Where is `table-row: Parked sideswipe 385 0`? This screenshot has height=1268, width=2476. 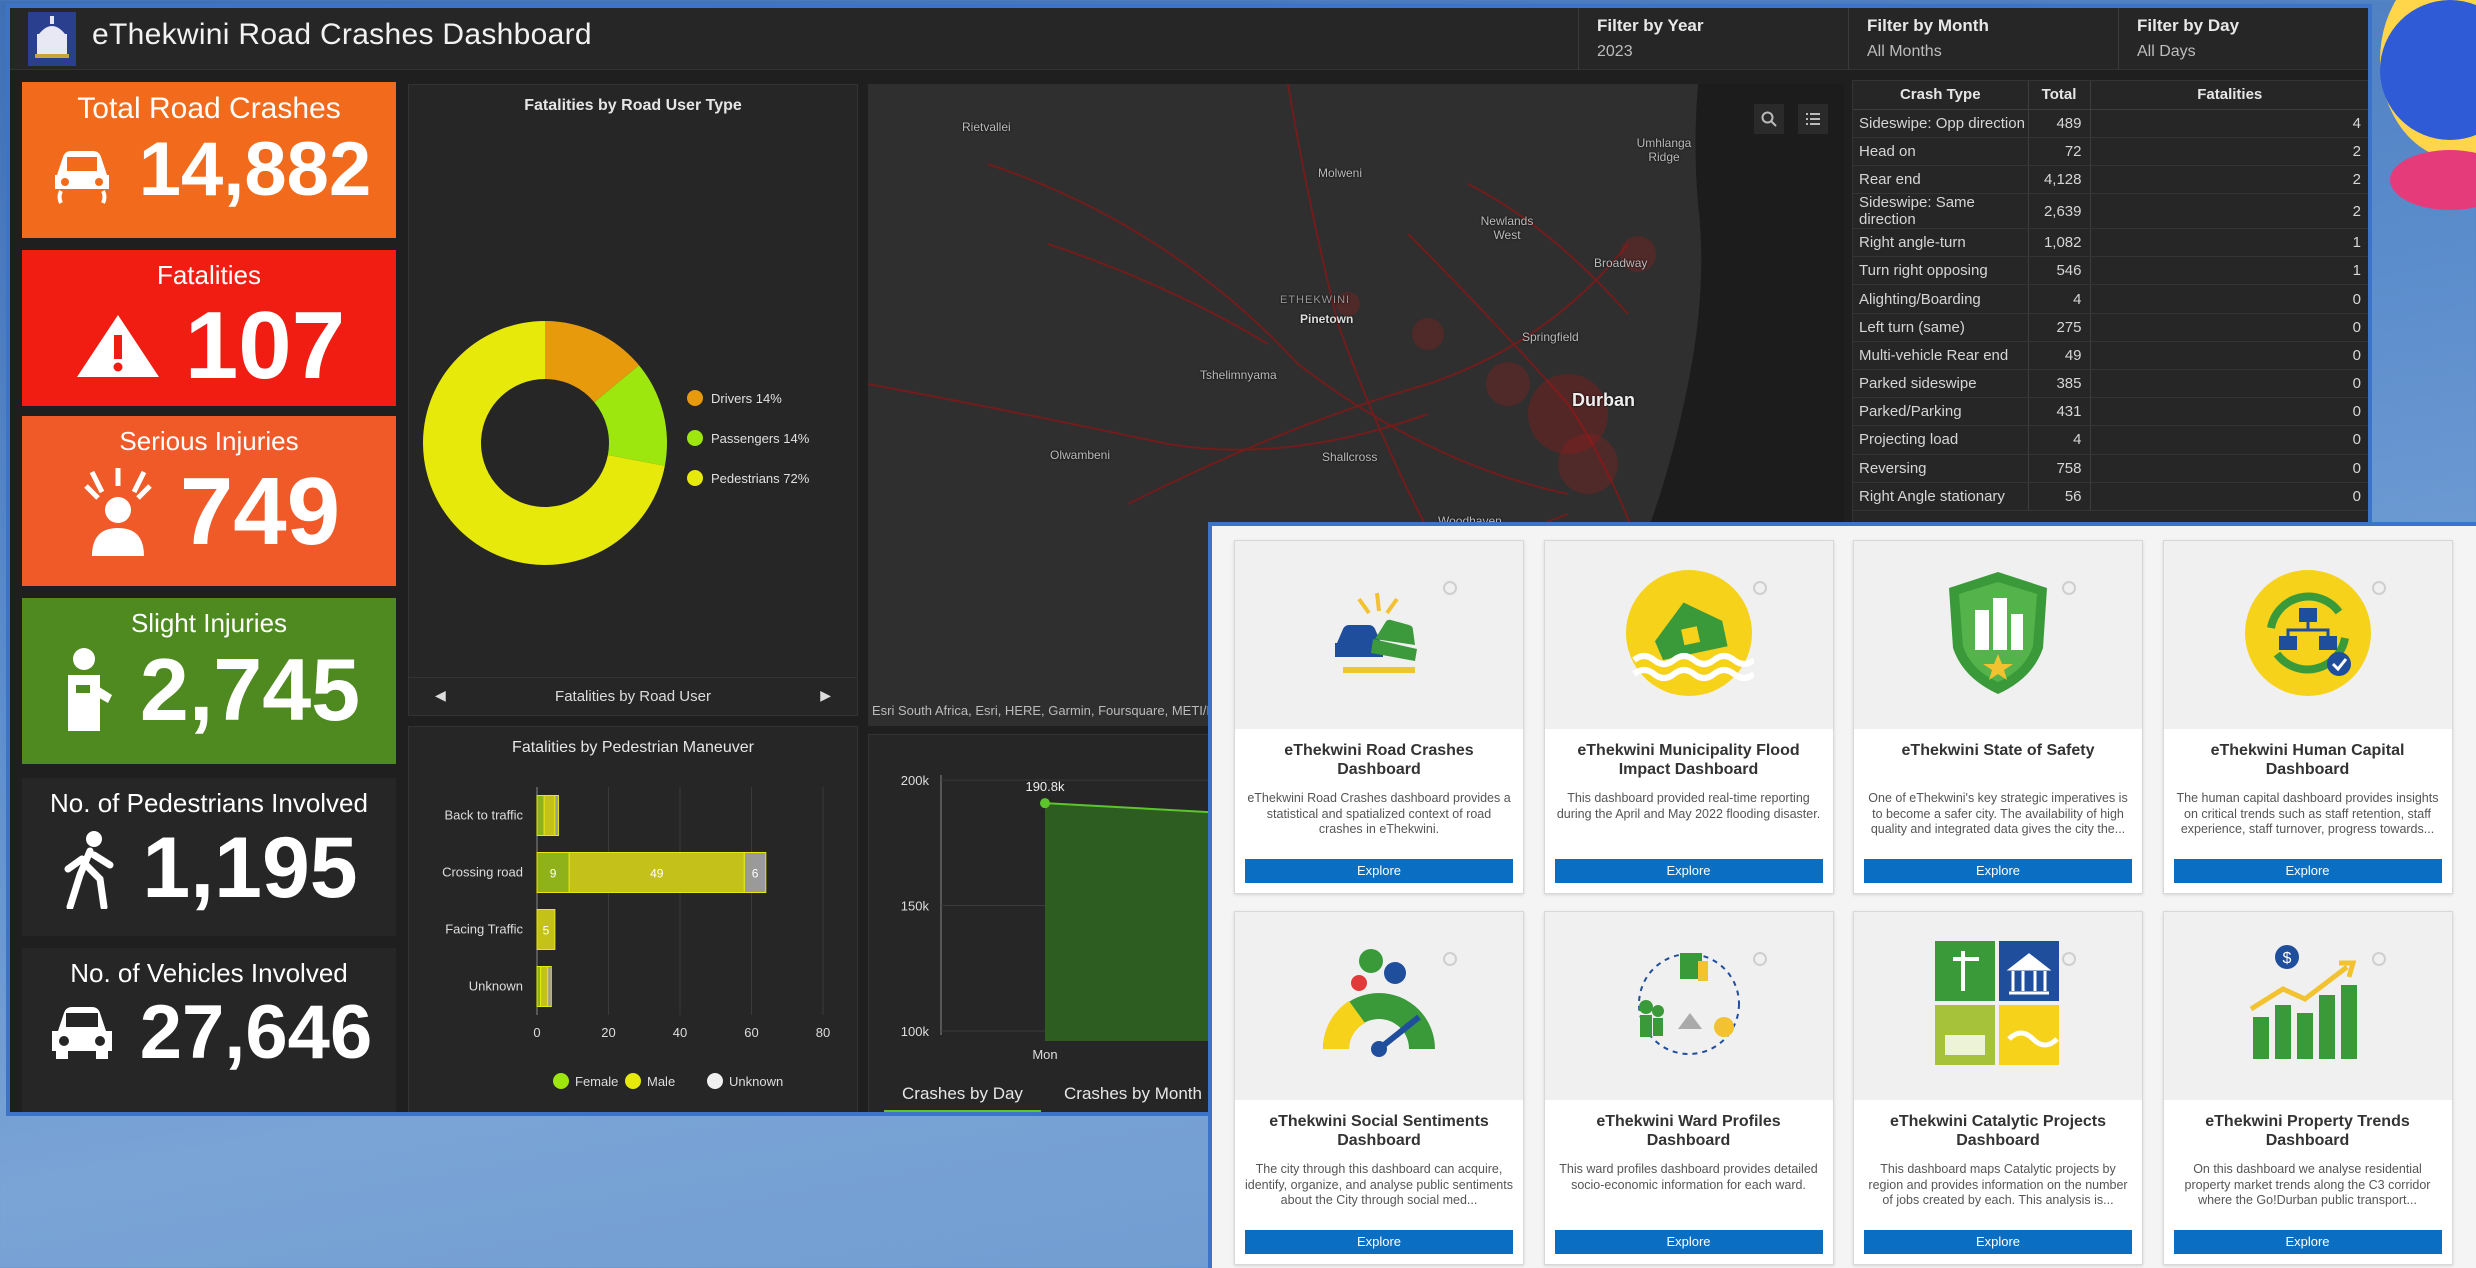
table-row: Parked sideswipe 385 0 is located at coordinates (2110, 384).